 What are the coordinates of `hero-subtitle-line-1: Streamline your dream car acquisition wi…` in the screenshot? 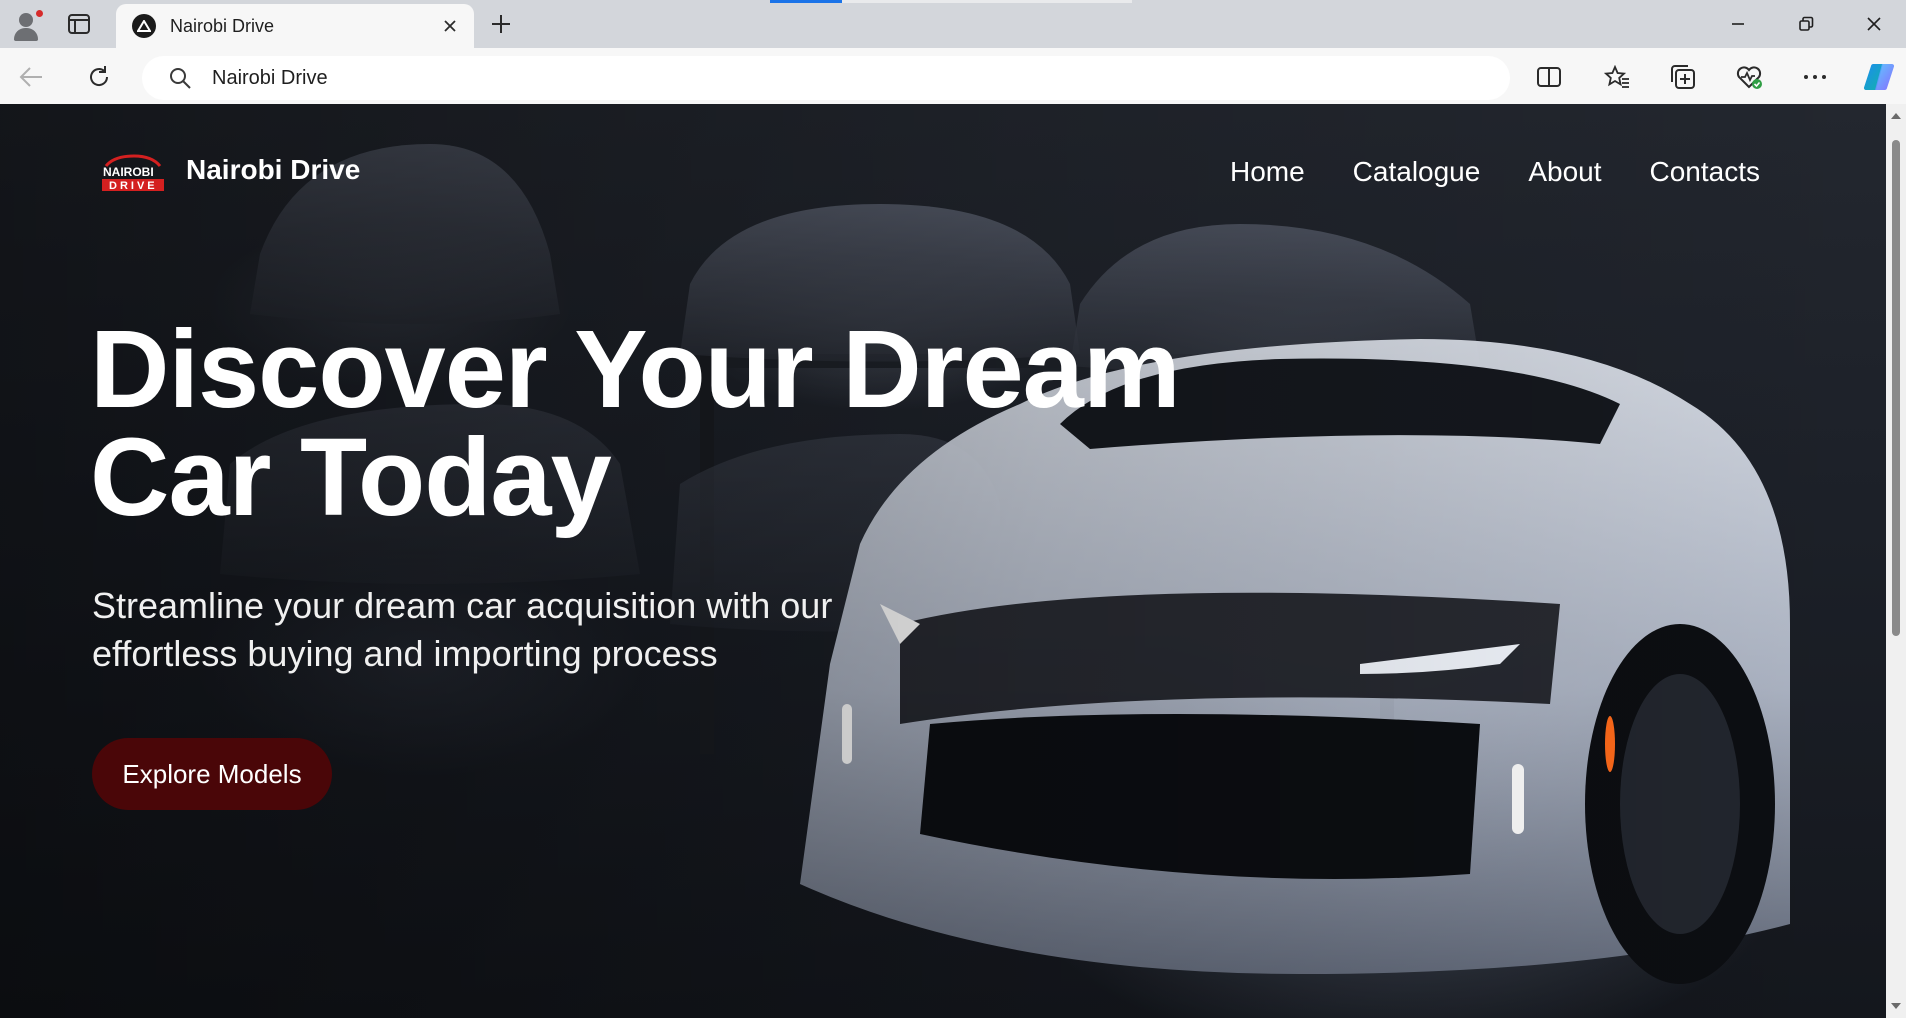 It's located at (462, 605).